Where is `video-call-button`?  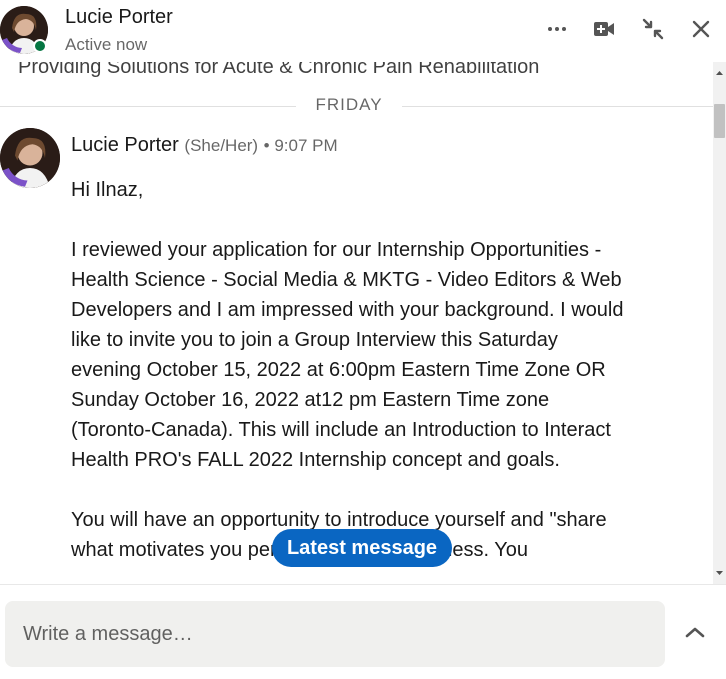 video-call-button is located at coordinates (604, 29).